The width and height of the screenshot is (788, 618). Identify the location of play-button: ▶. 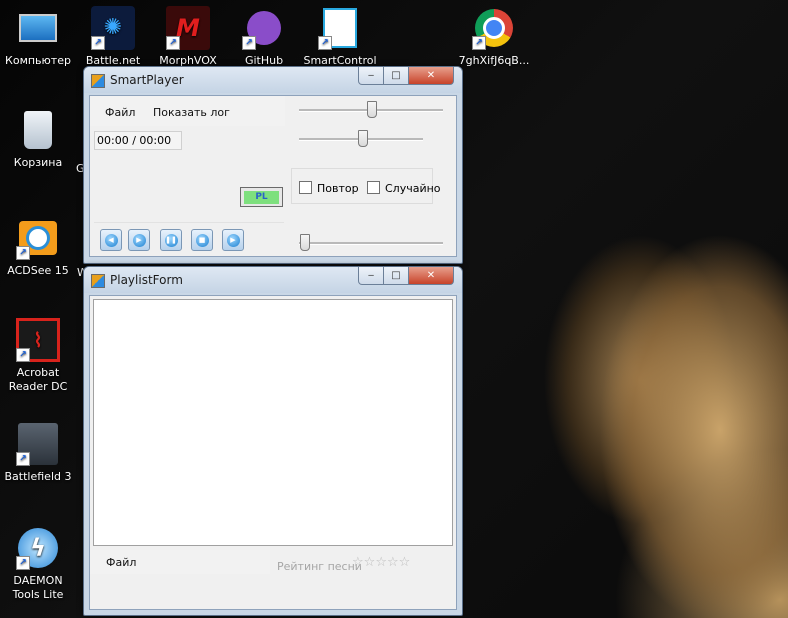
(139, 240).